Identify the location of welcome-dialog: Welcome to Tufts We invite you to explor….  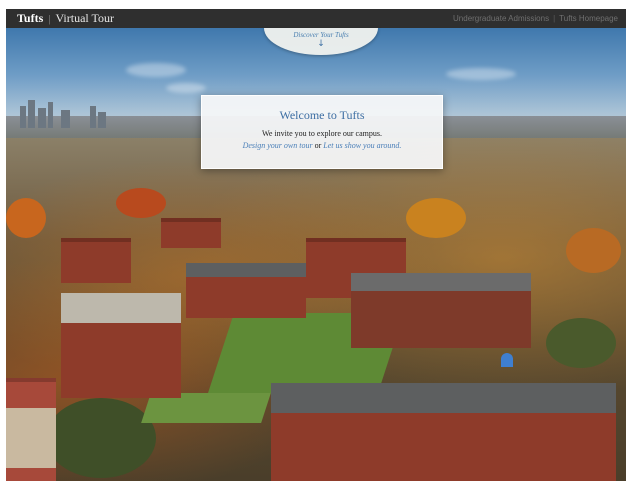
(322, 132).